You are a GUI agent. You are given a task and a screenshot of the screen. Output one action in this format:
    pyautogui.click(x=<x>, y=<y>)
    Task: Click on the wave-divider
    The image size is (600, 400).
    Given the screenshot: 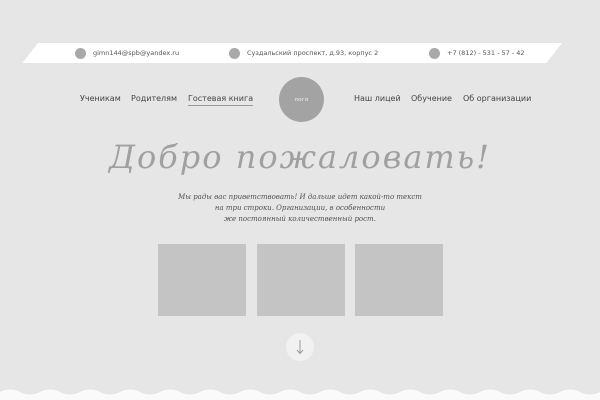 What is the action you would take?
    pyautogui.click(x=300, y=394)
    